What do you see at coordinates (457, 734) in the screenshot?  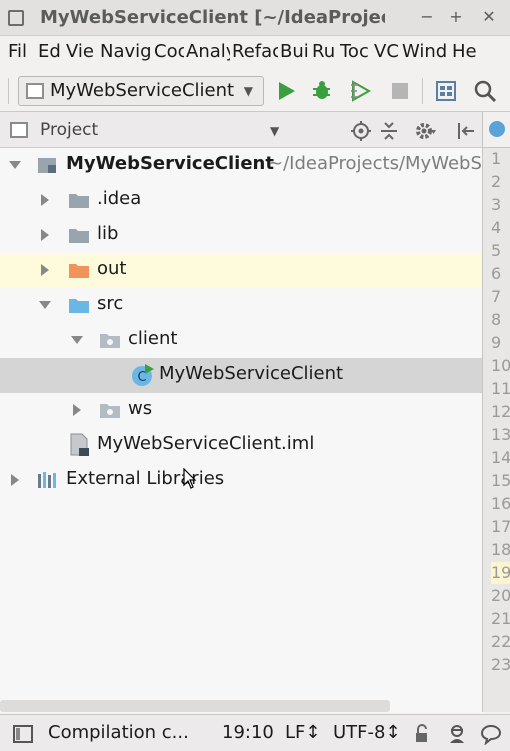 I see `inspector-icon` at bounding box center [457, 734].